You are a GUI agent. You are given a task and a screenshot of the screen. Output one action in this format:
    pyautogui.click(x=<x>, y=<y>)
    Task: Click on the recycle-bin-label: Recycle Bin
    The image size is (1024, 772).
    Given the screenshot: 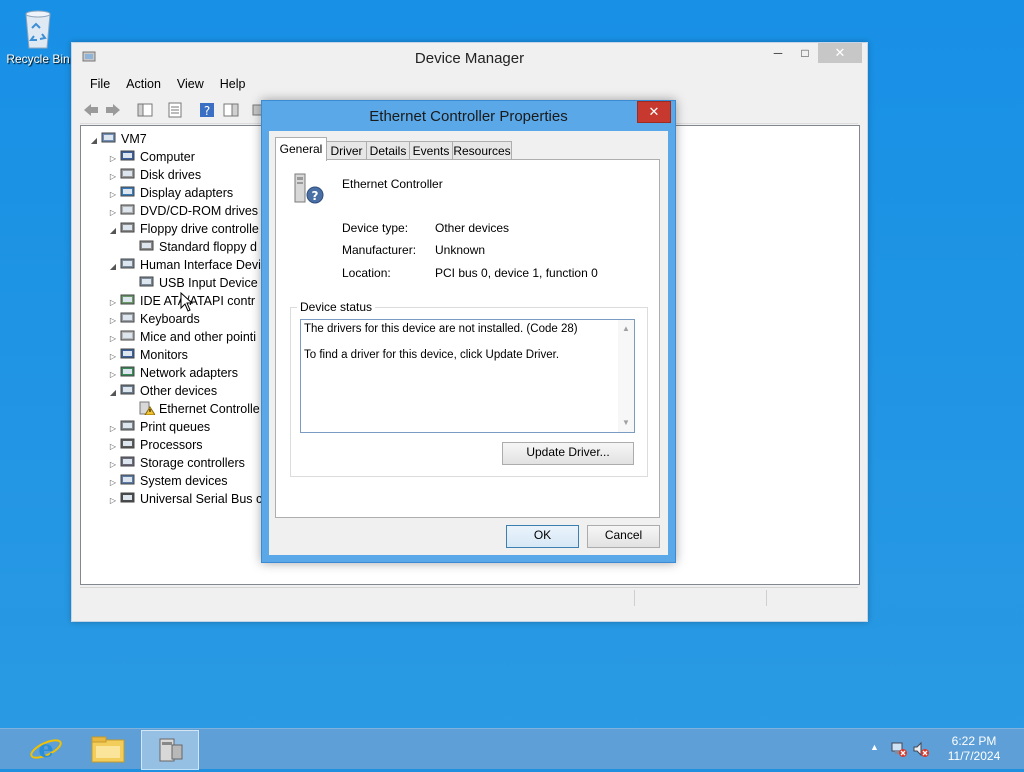 What is the action you would take?
    pyautogui.click(x=38, y=59)
    